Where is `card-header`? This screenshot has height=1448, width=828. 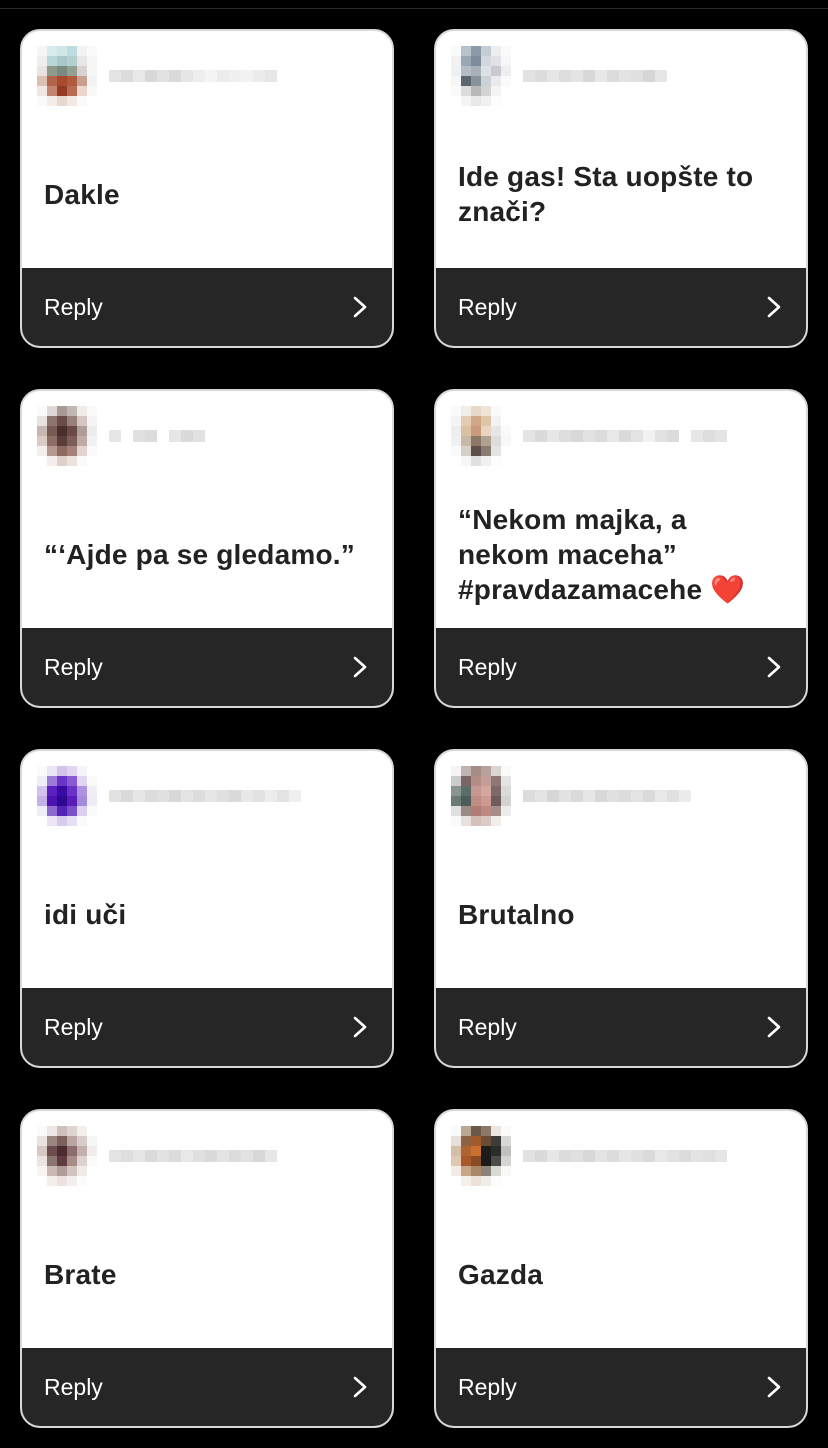
card-header is located at coordinates (621, 1156).